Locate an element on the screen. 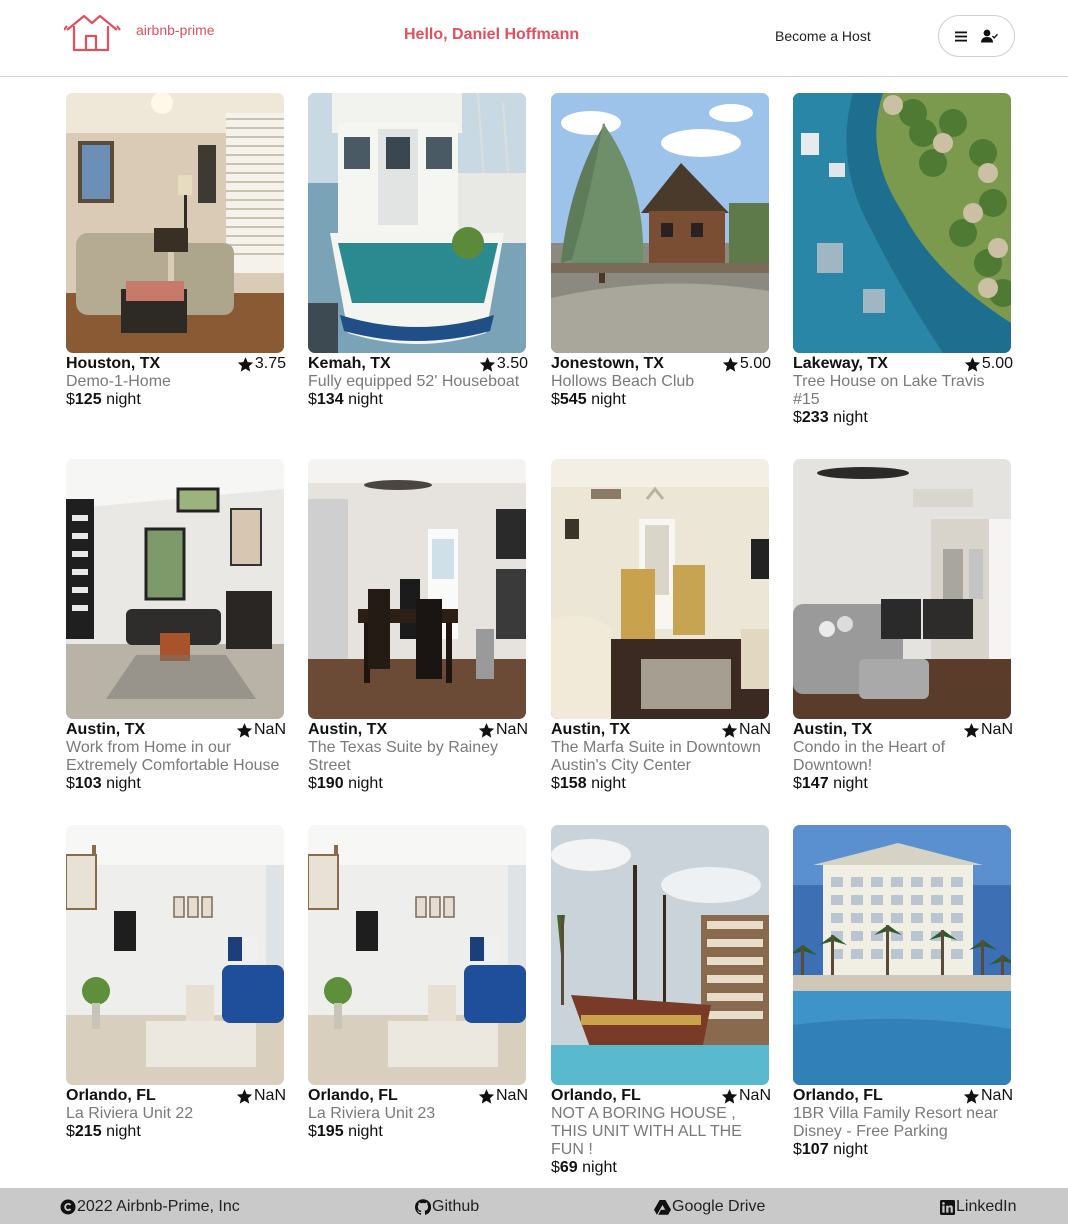 This screenshot has width=1068, height=1224. listing-price: $545 night is located at coordinates (661, 400).